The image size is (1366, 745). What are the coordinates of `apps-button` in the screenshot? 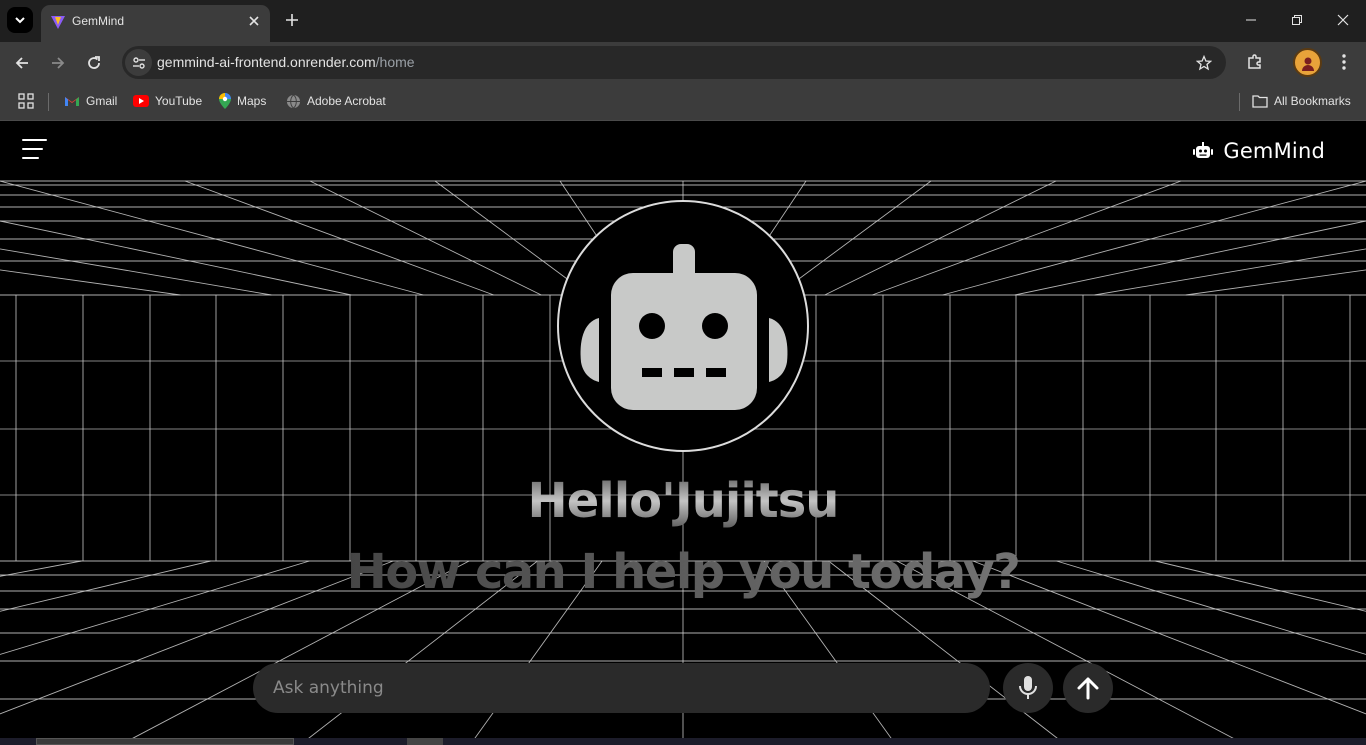 It's located at (26, 101).